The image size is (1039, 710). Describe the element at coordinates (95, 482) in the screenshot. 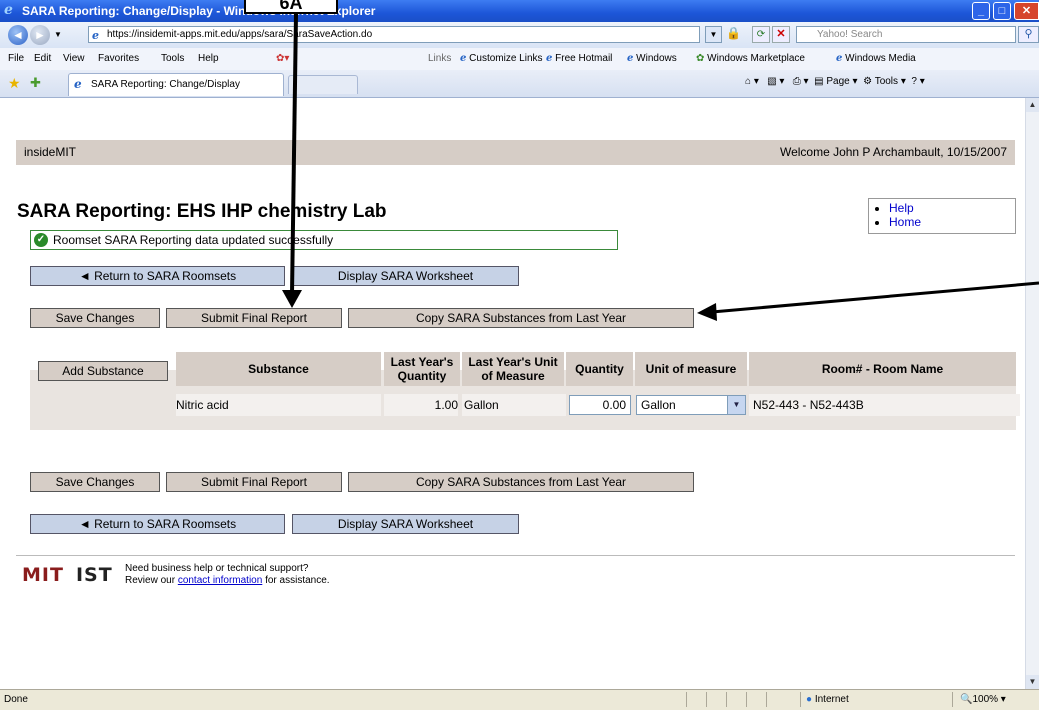

I see `save-changes-button-bottom: Save Changes` at that location.